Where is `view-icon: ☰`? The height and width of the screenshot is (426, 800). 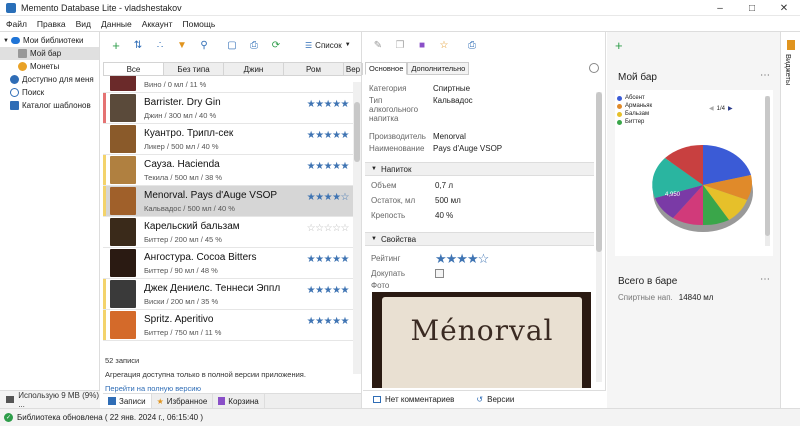 view-icon: ☰ is located at coordinates (309, 45).